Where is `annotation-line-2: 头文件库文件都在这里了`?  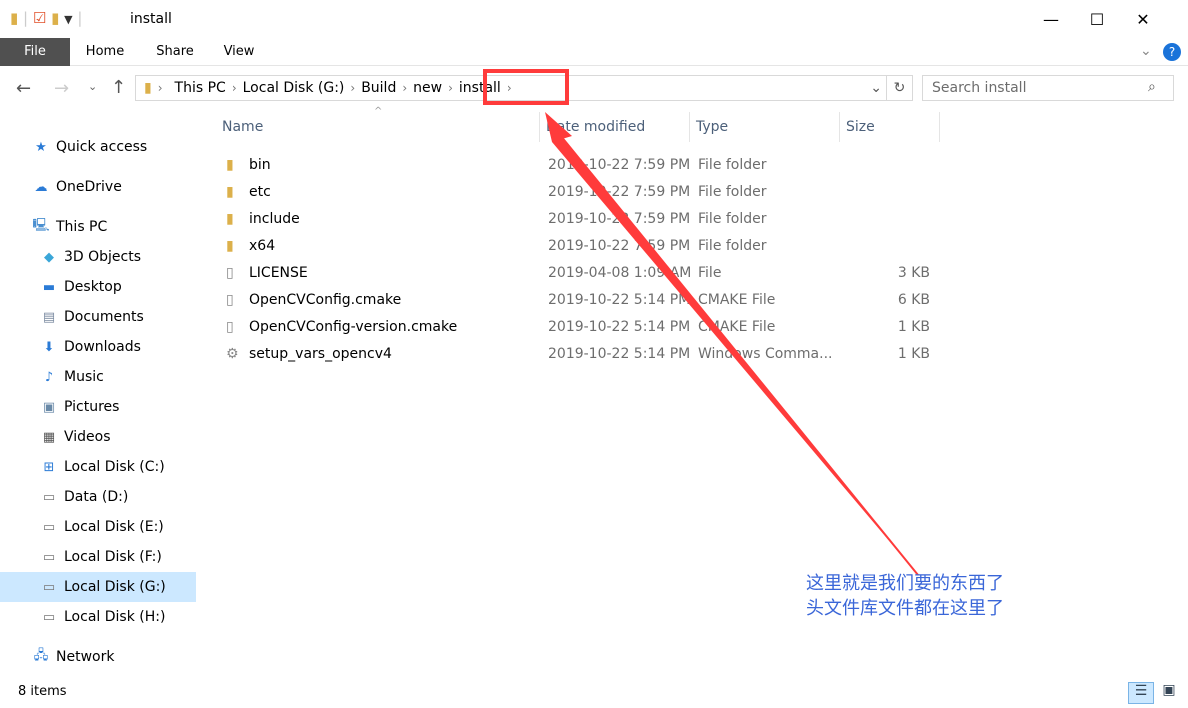 annotation-line-2: 头文件库文件都在这里了 is located at coordinates (905, 608).